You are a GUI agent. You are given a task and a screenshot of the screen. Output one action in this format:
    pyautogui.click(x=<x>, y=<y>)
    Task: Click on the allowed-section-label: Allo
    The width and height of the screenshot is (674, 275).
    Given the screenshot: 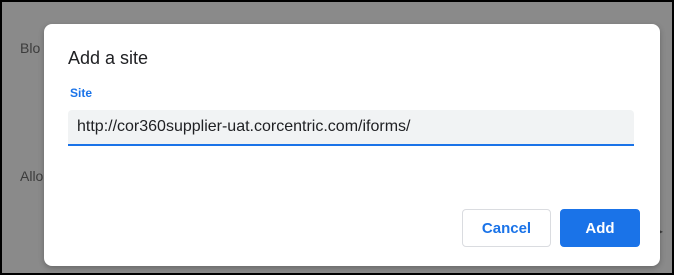 What is the action you would take?
    pyautogui.click(x=32, y=176)
    